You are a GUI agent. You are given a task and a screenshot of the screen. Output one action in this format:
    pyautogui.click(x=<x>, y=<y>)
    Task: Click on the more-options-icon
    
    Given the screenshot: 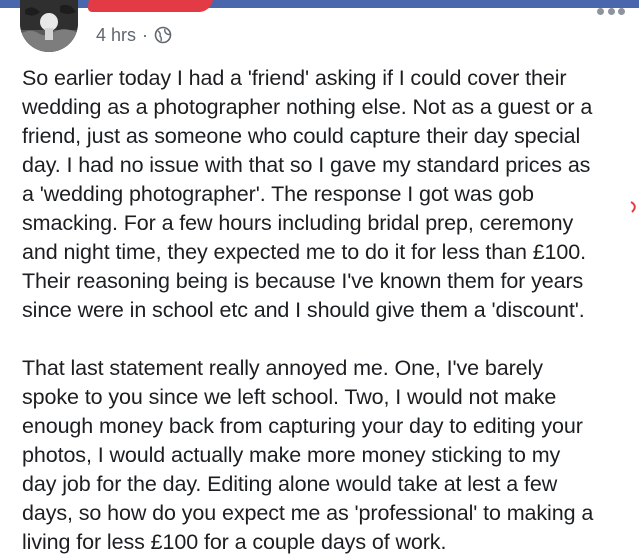 What is the action you would take?
    pyautogui.click(x=611, y=11)
    